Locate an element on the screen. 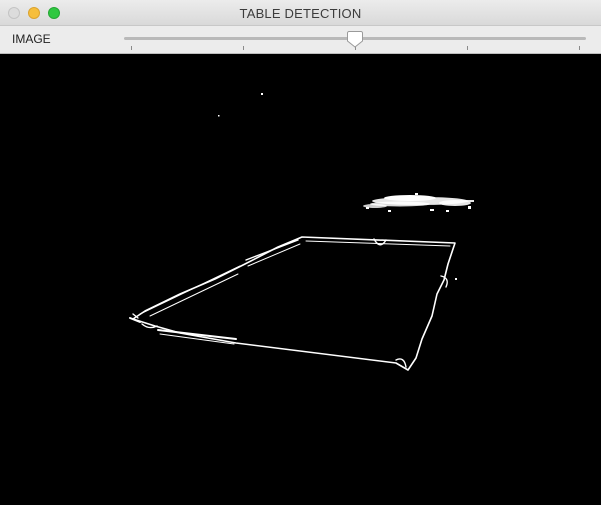 The width and height of the screenshot is (601, 505). title-bar: TABLE DETECTION is located at coordinates (300, 13).